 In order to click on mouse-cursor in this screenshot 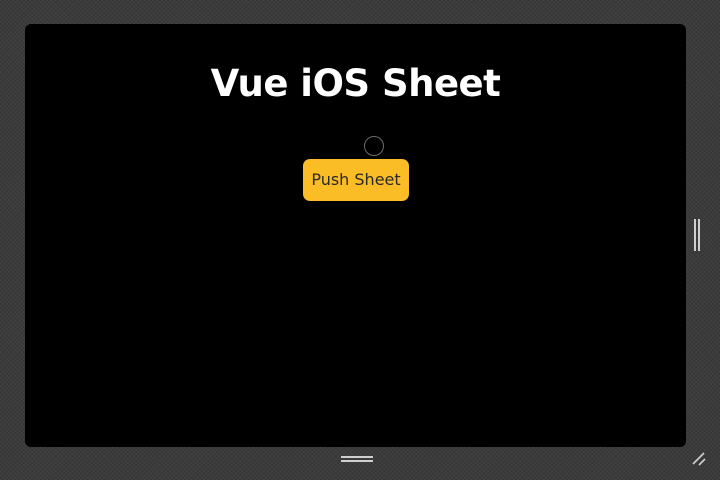, I will do `click(374, 146)`.